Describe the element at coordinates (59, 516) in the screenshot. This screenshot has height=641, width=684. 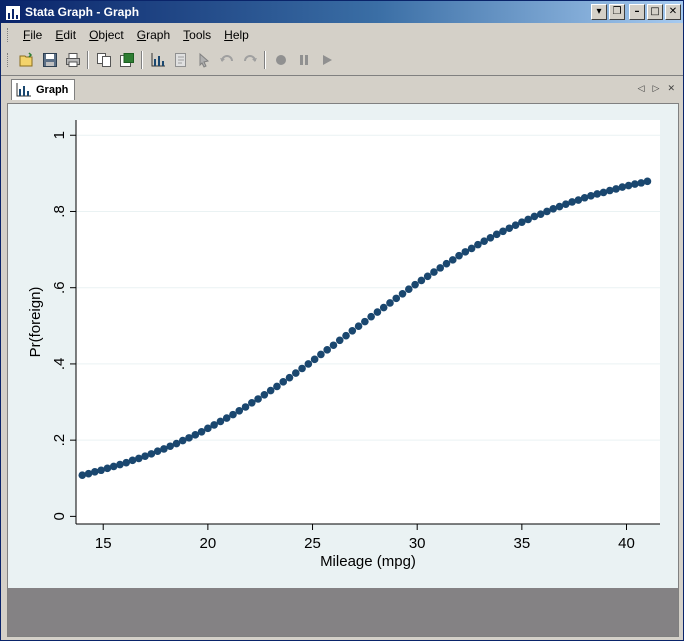
I see `y-tick-label: 0` at that location.